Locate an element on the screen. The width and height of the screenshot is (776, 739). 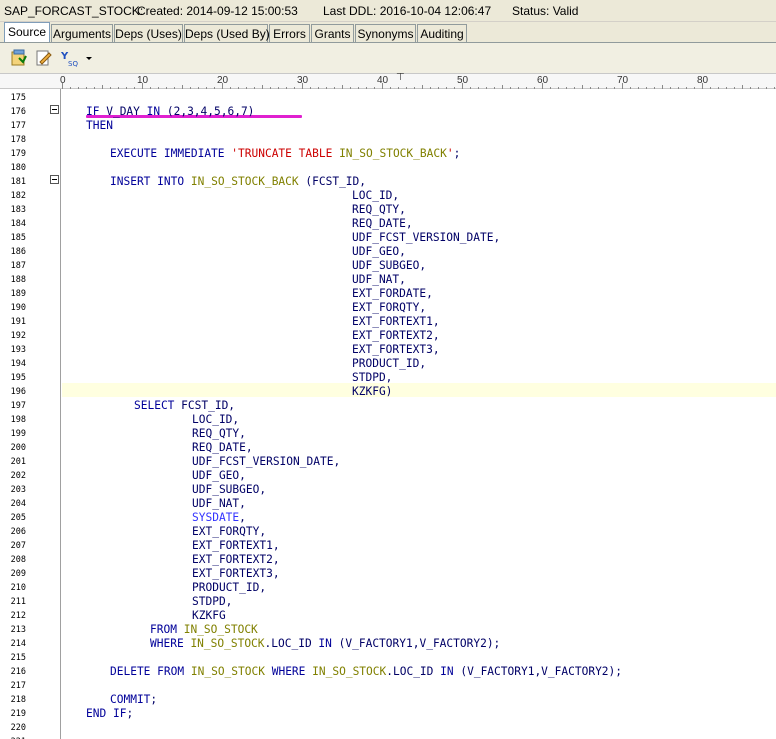
compile-icon is located at coordinates (19, 58).